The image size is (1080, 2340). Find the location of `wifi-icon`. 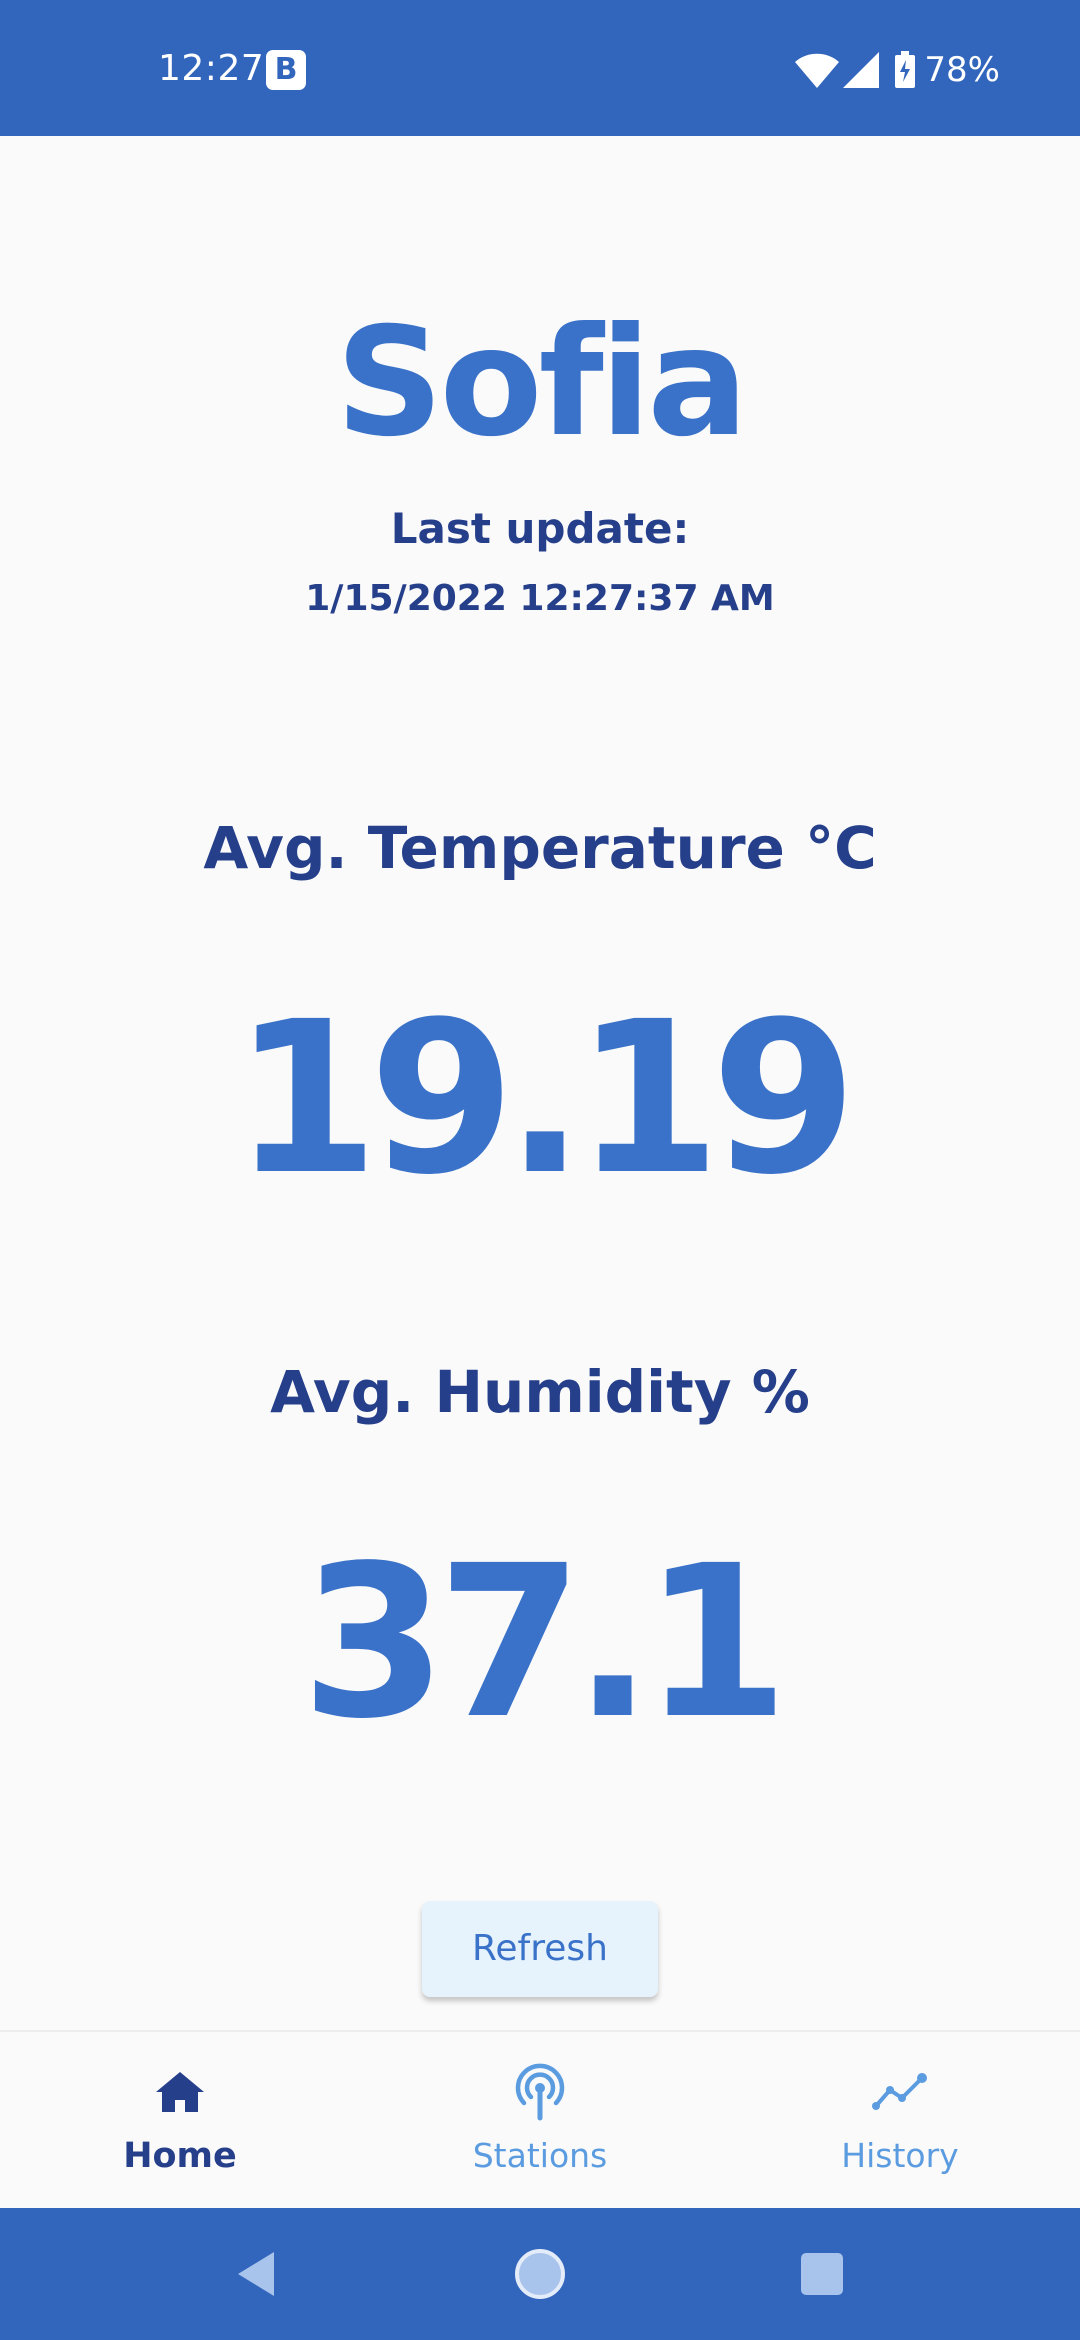

wifi-icon is located at coordinates (817, 70).